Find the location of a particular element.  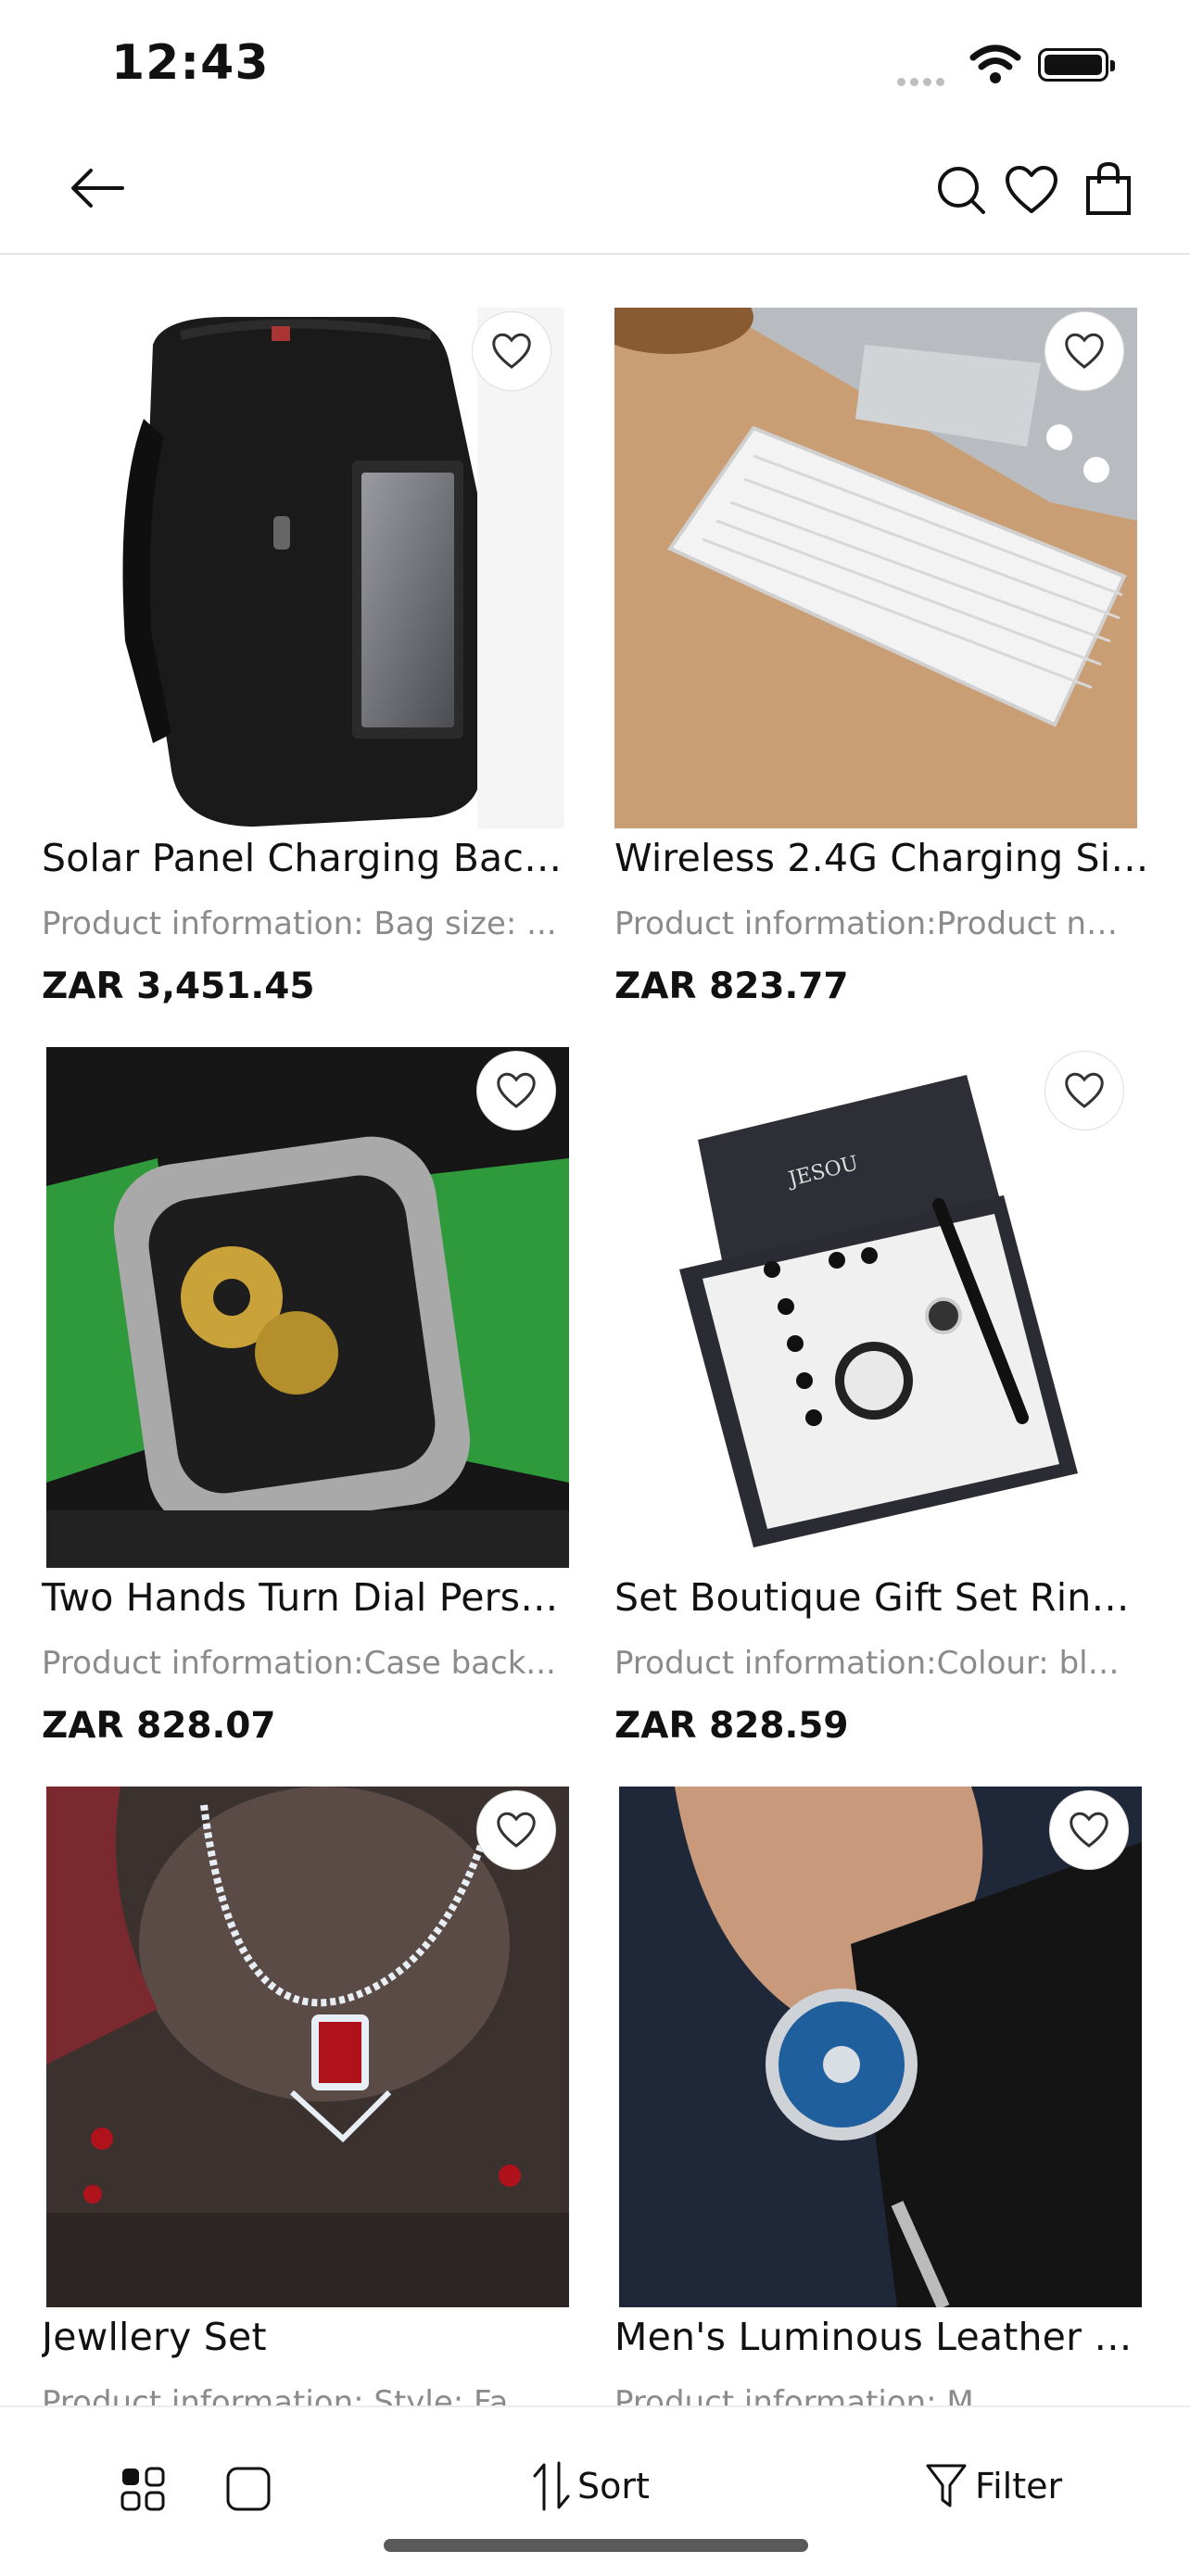

top-nav-bar is located at coordinates (595, 192).